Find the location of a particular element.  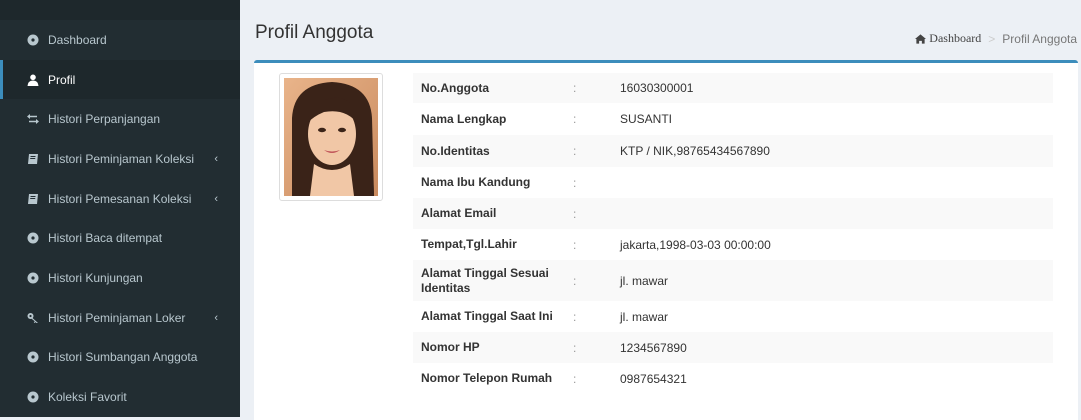

profile-field-label: Alamat Tinggal Sesuai Identitas is located at coordinates (485, 280).